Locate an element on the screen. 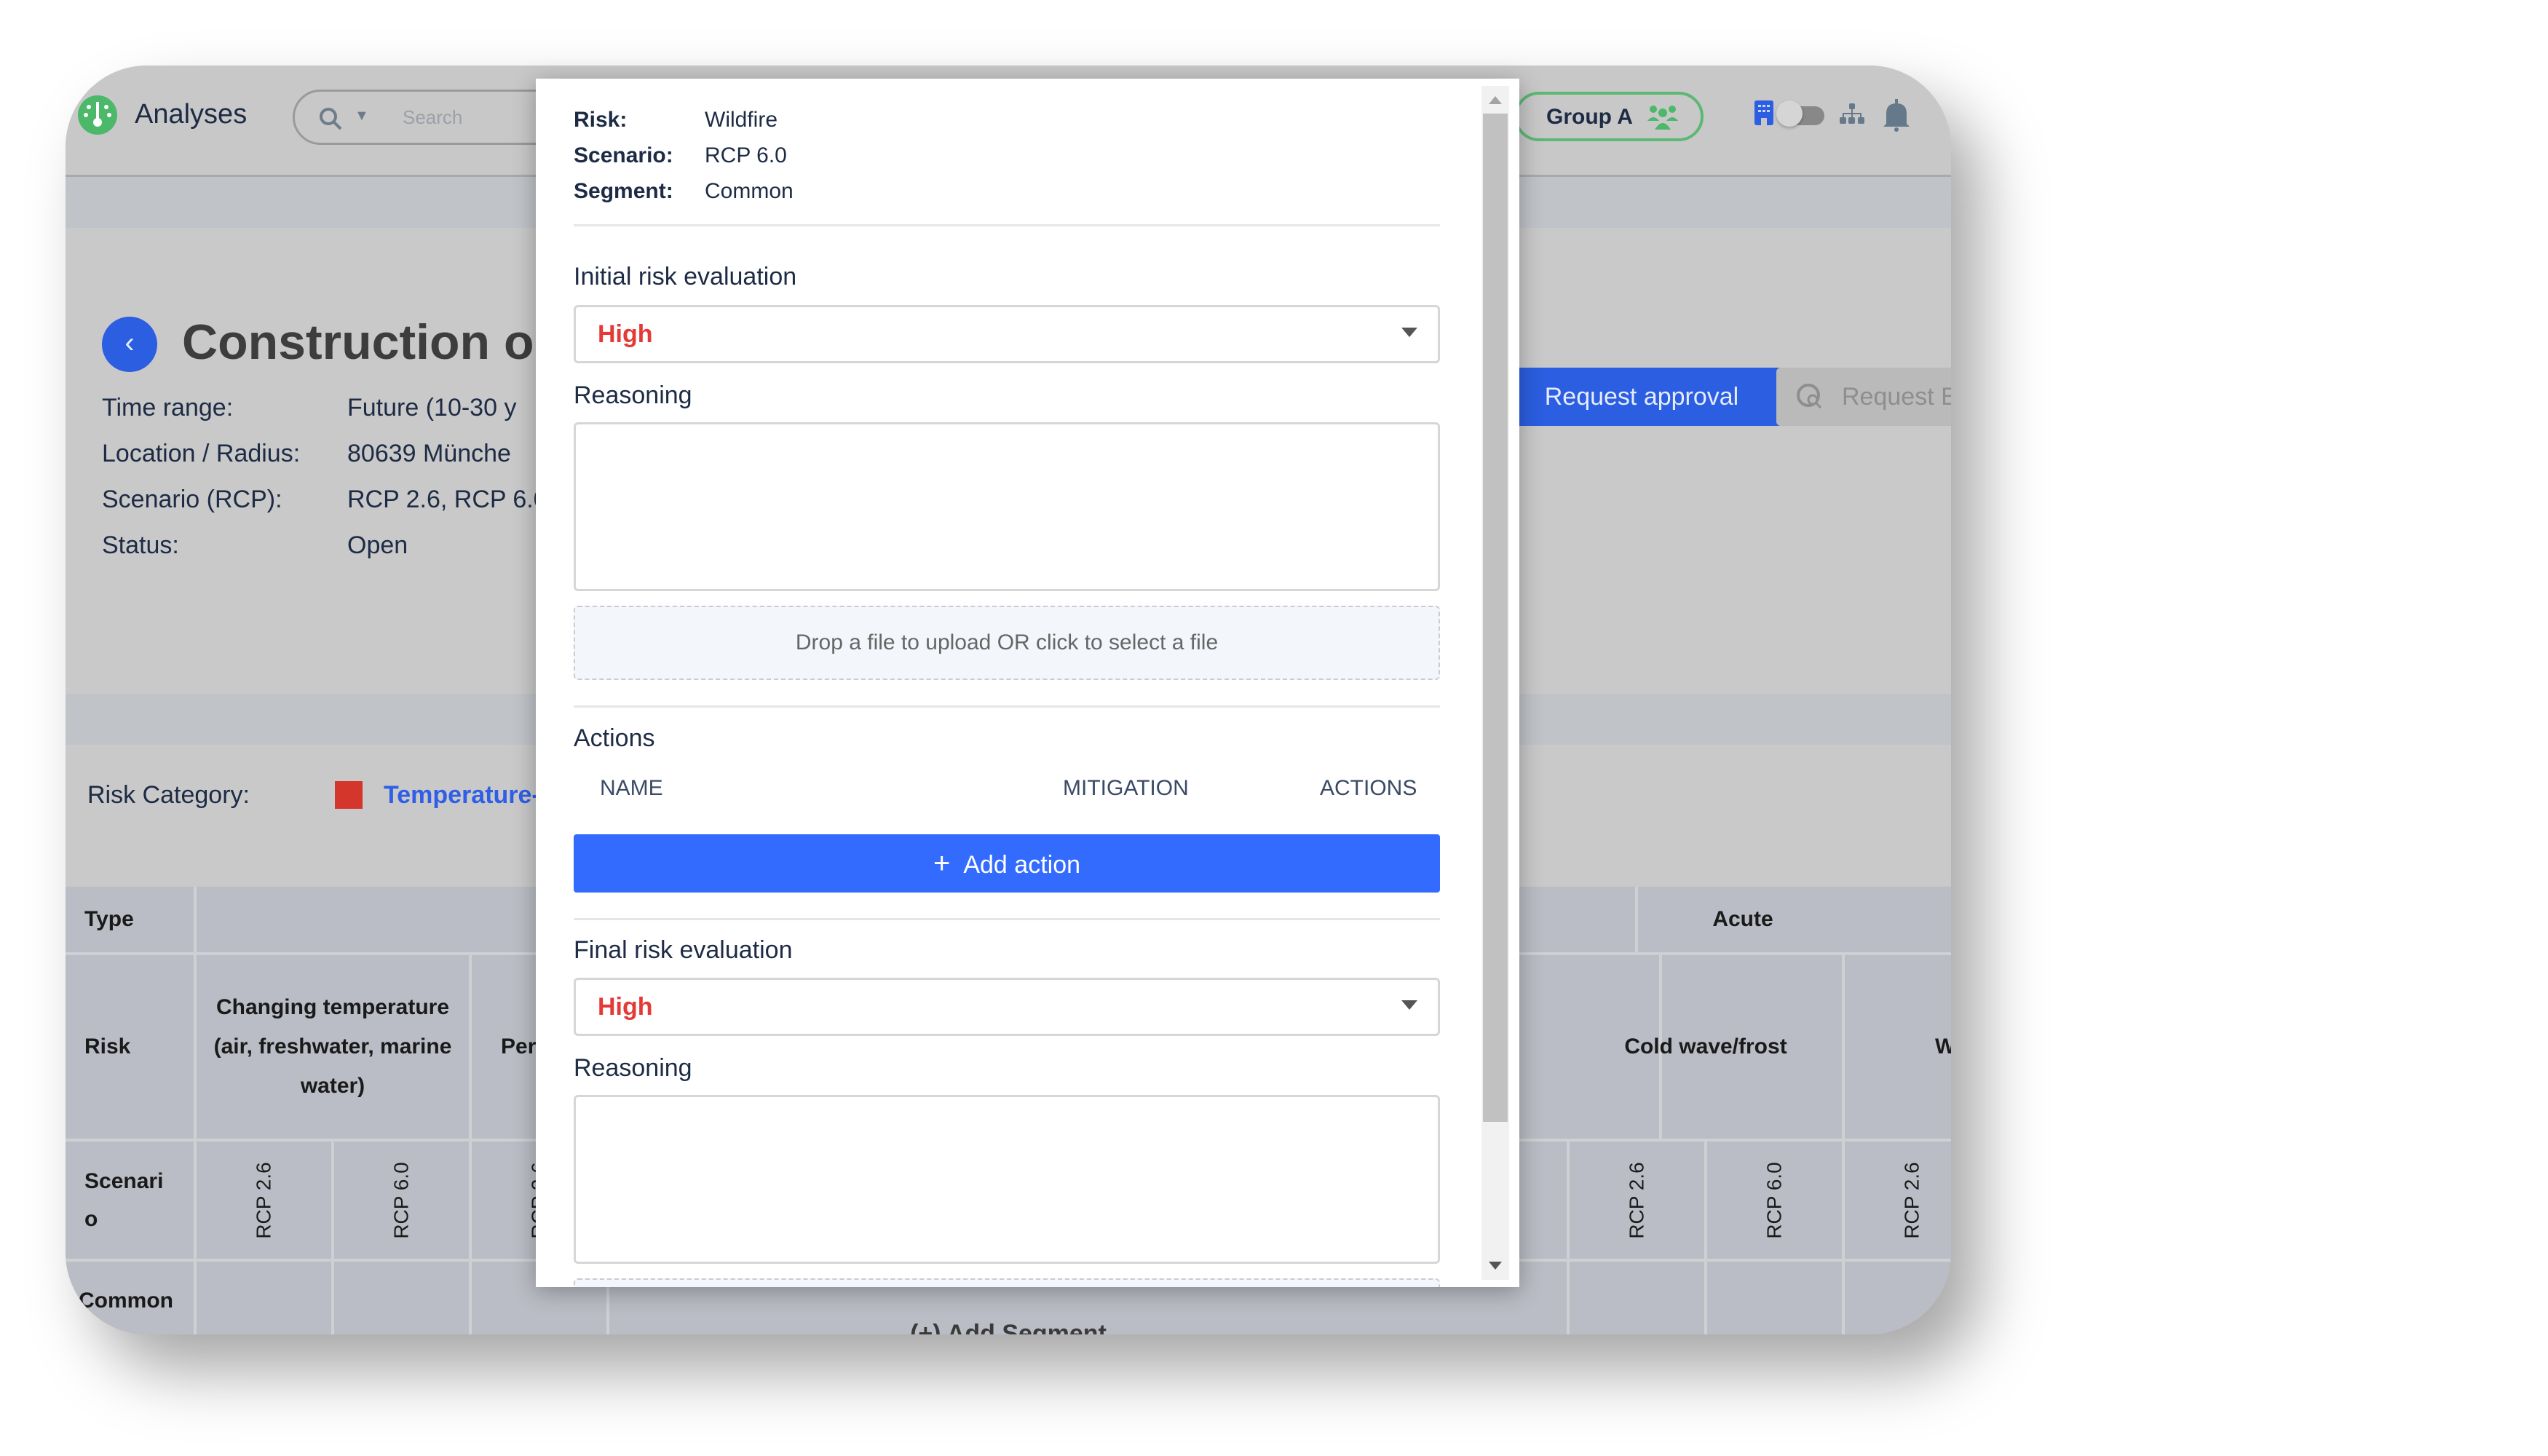  reasoning-label: Reasoning is located at coordinates (633, 395).